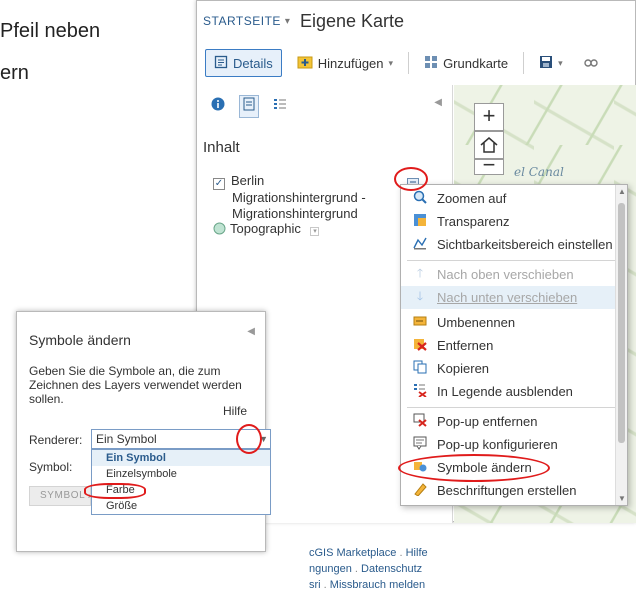 Image resolution: width=636 pixels, height=593 pixels. Describe the element at coordinates (391, 569) in the screenshot. I see `privacy-link: Datenschutz` at that location.